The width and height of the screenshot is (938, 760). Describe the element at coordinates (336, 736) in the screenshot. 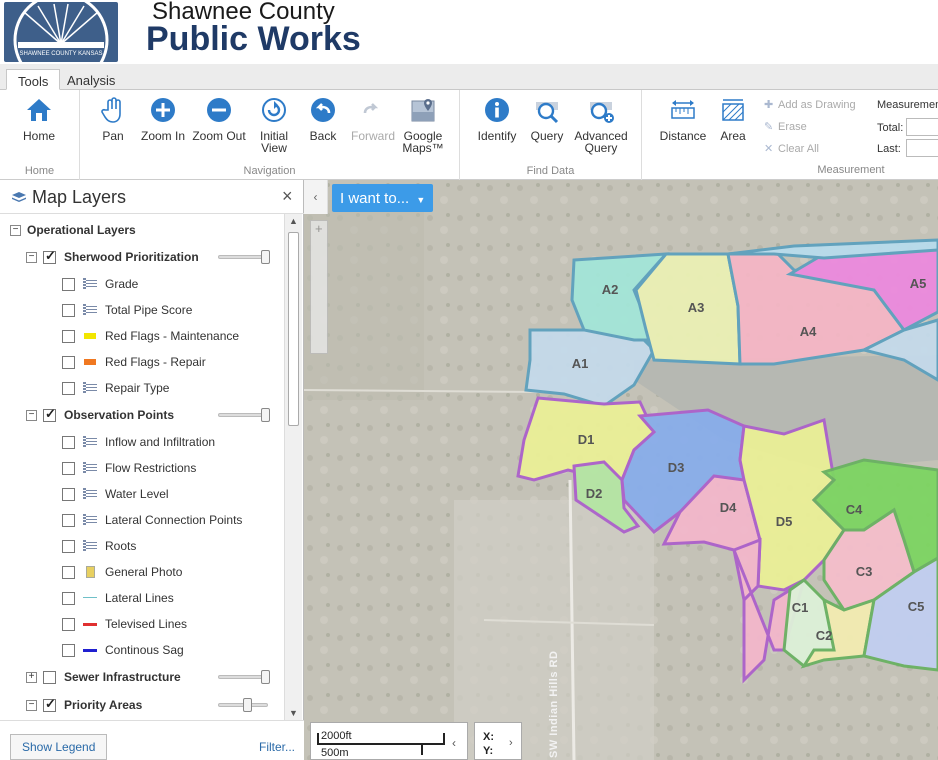

I see `scale-ft-label: 2000ft` at that location.